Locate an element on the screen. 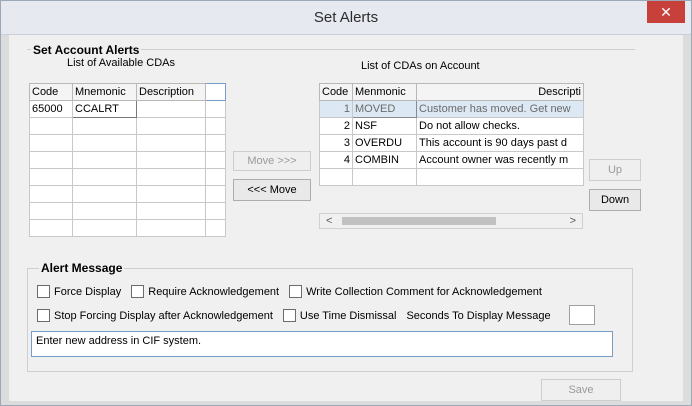  force-display-label: Force Display is located at coordinates (88, 291).